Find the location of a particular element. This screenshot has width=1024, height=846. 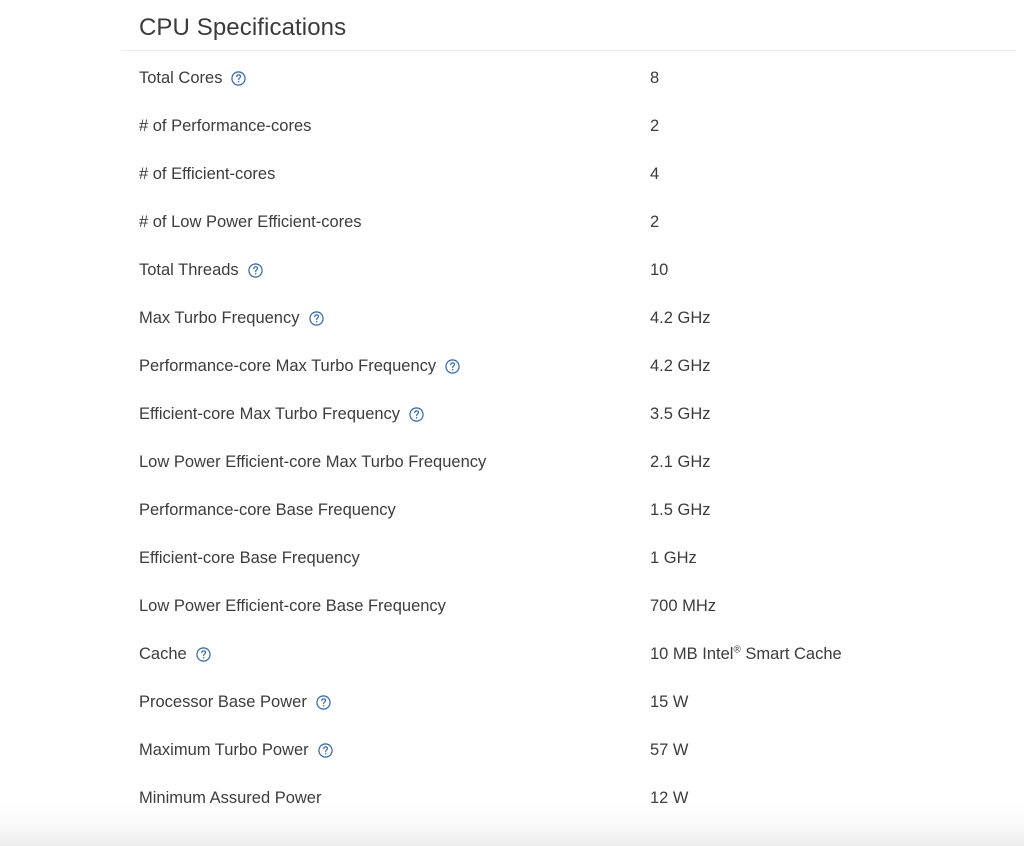

spec-label-cell: Efficient-core Max Turbo Frequency is located at coordinates (394, 414).